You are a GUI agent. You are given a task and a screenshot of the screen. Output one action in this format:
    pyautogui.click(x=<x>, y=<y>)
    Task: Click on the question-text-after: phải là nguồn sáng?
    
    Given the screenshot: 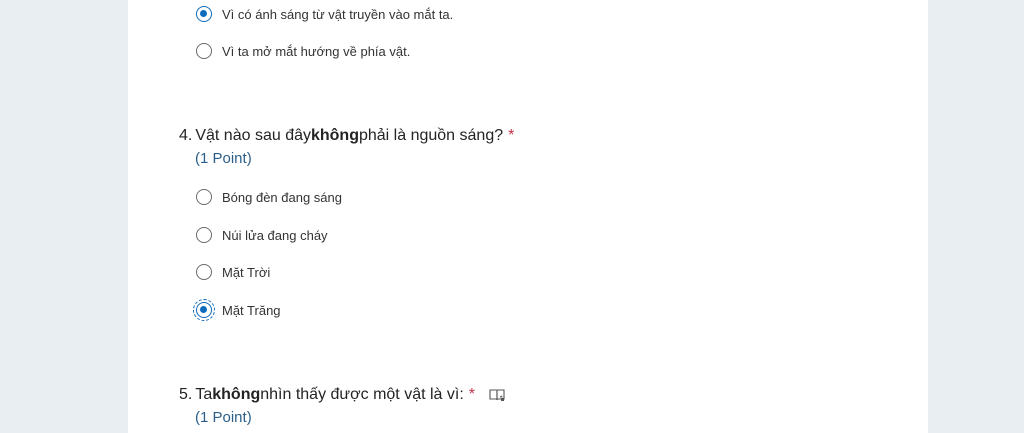 What is the action you would take?
    pyautogui.click(x=431, y=135)
    